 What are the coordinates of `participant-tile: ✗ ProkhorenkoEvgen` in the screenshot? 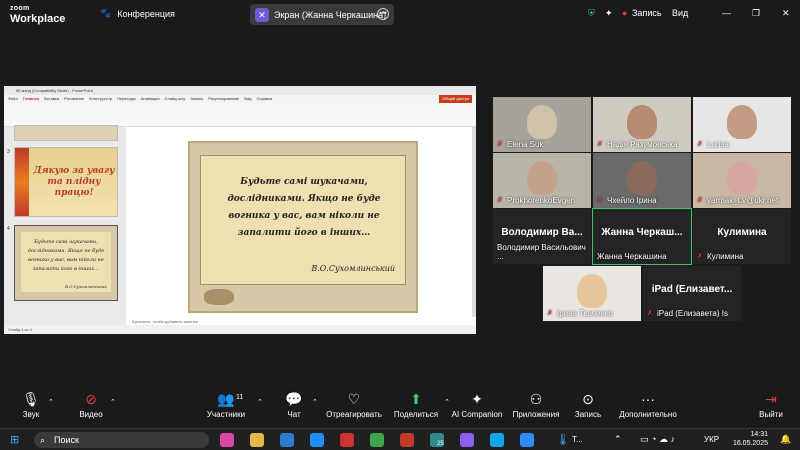 It's located at (542, 180).